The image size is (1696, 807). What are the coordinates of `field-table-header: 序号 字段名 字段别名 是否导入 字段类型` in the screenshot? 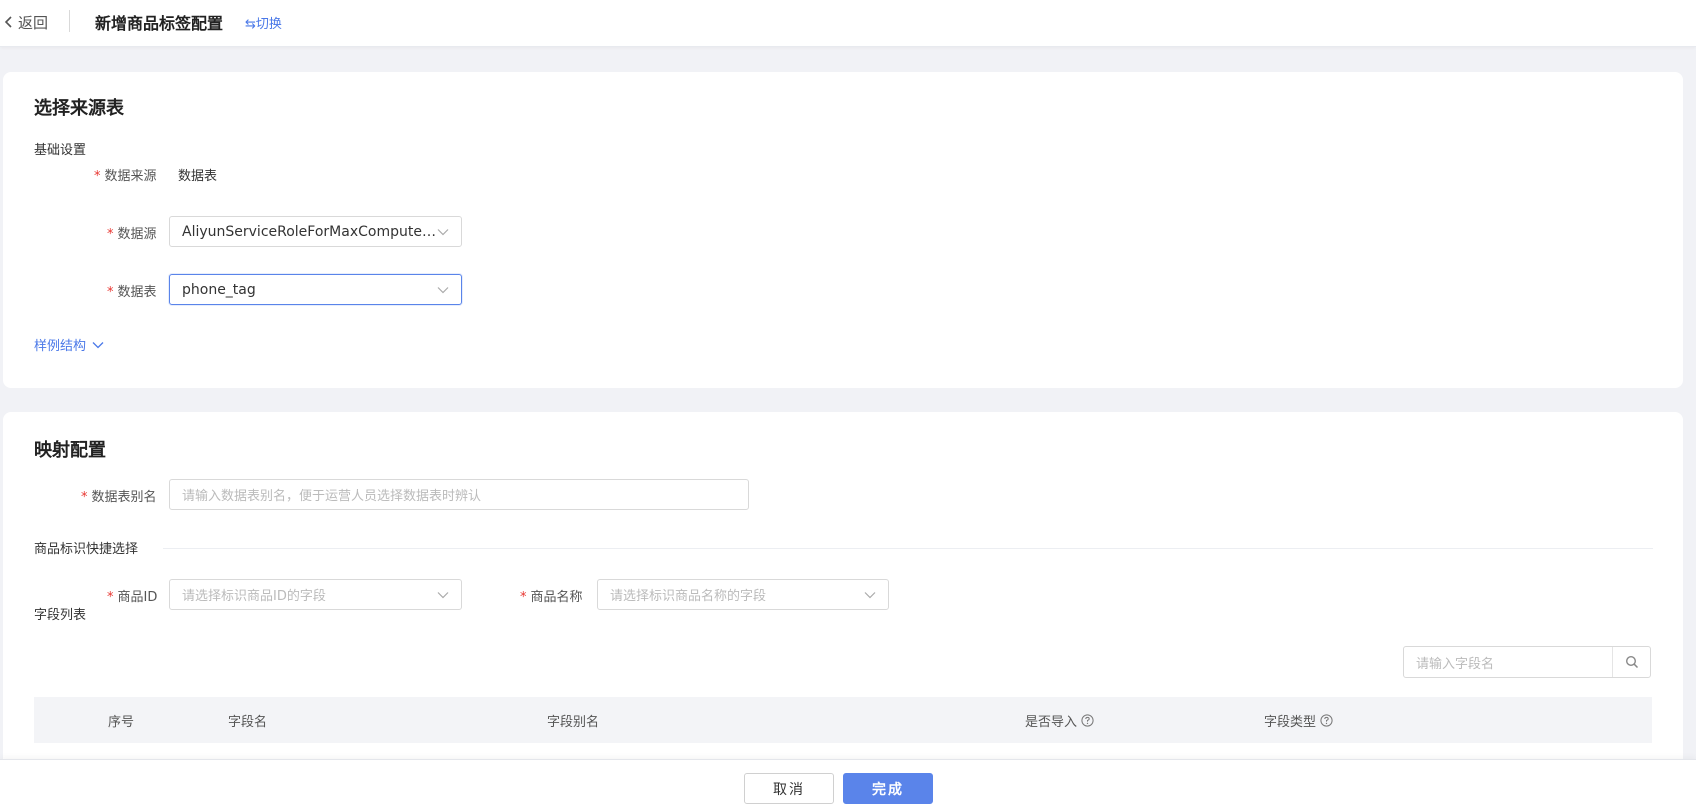 It's located at (843, 720).